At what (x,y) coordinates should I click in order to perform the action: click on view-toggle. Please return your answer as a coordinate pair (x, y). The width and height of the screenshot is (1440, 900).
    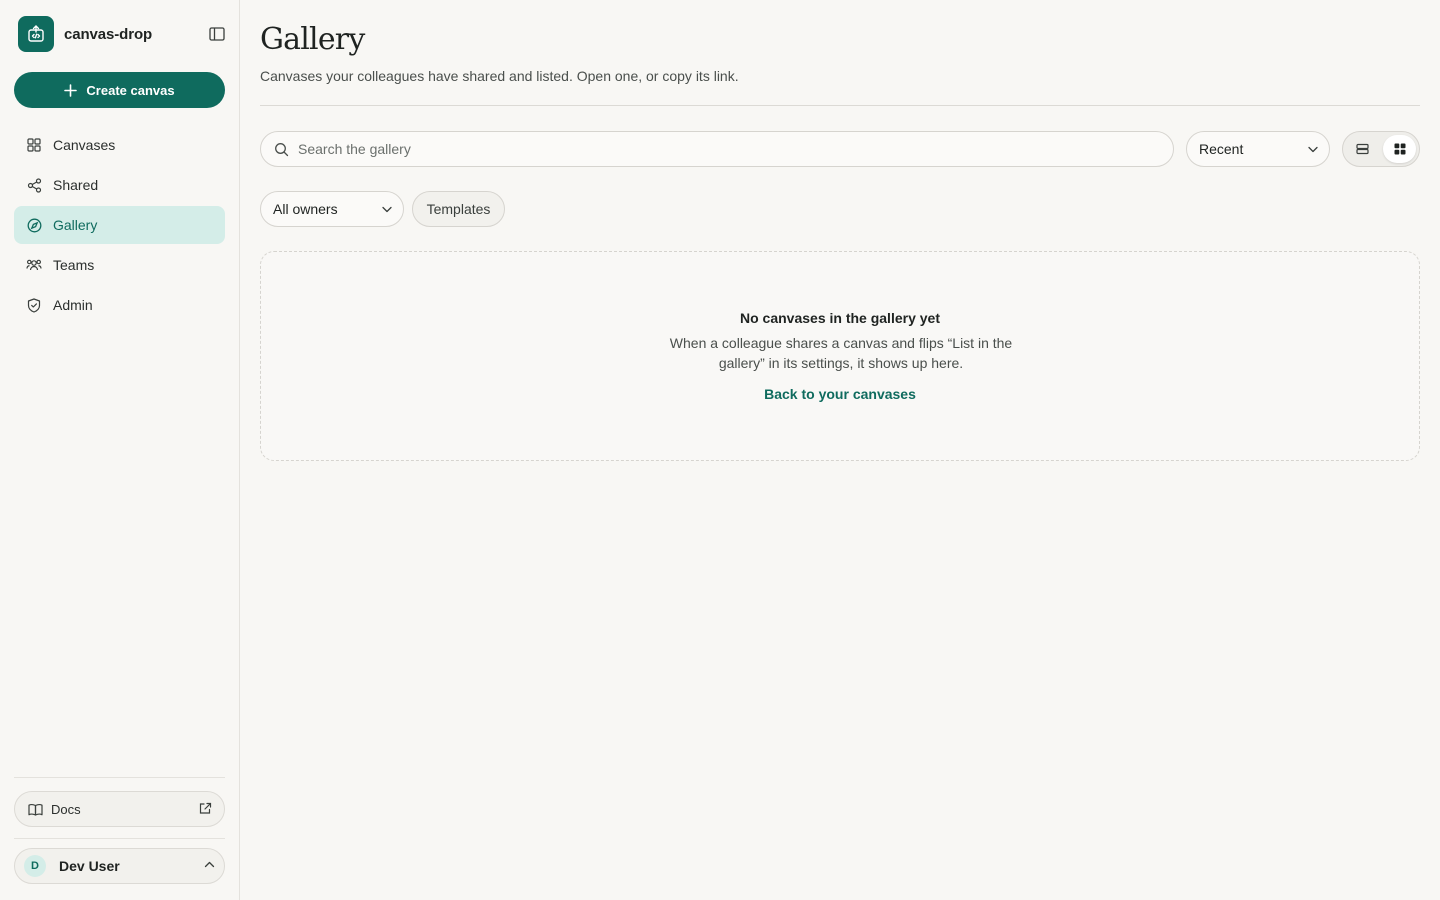
    Looking at the image, I should click on (1381, 149).